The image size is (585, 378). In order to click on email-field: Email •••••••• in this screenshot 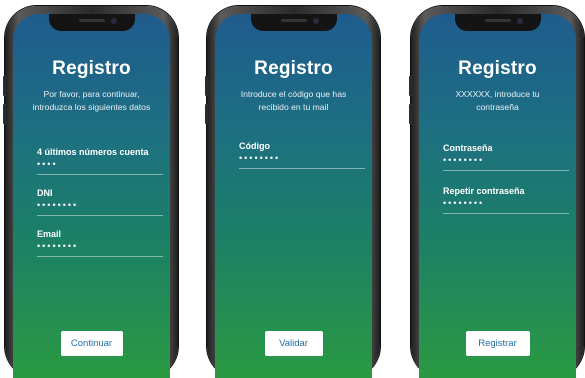, I will do `click(100, 243)`.